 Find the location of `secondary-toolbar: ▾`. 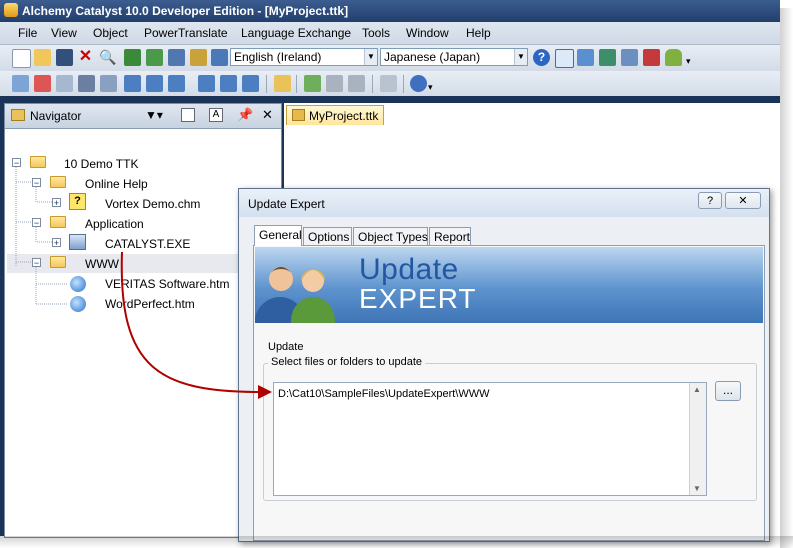

secondary-toolbar: ▾ is located at coordinates (390, 84).